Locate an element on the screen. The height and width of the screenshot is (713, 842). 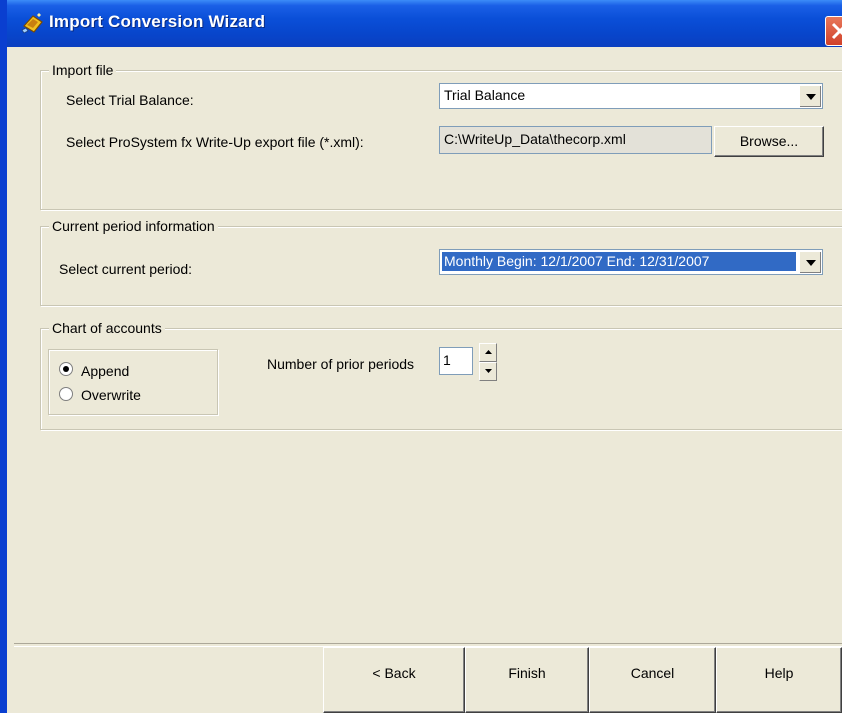
append-radio is located at coordinates (66, 369).